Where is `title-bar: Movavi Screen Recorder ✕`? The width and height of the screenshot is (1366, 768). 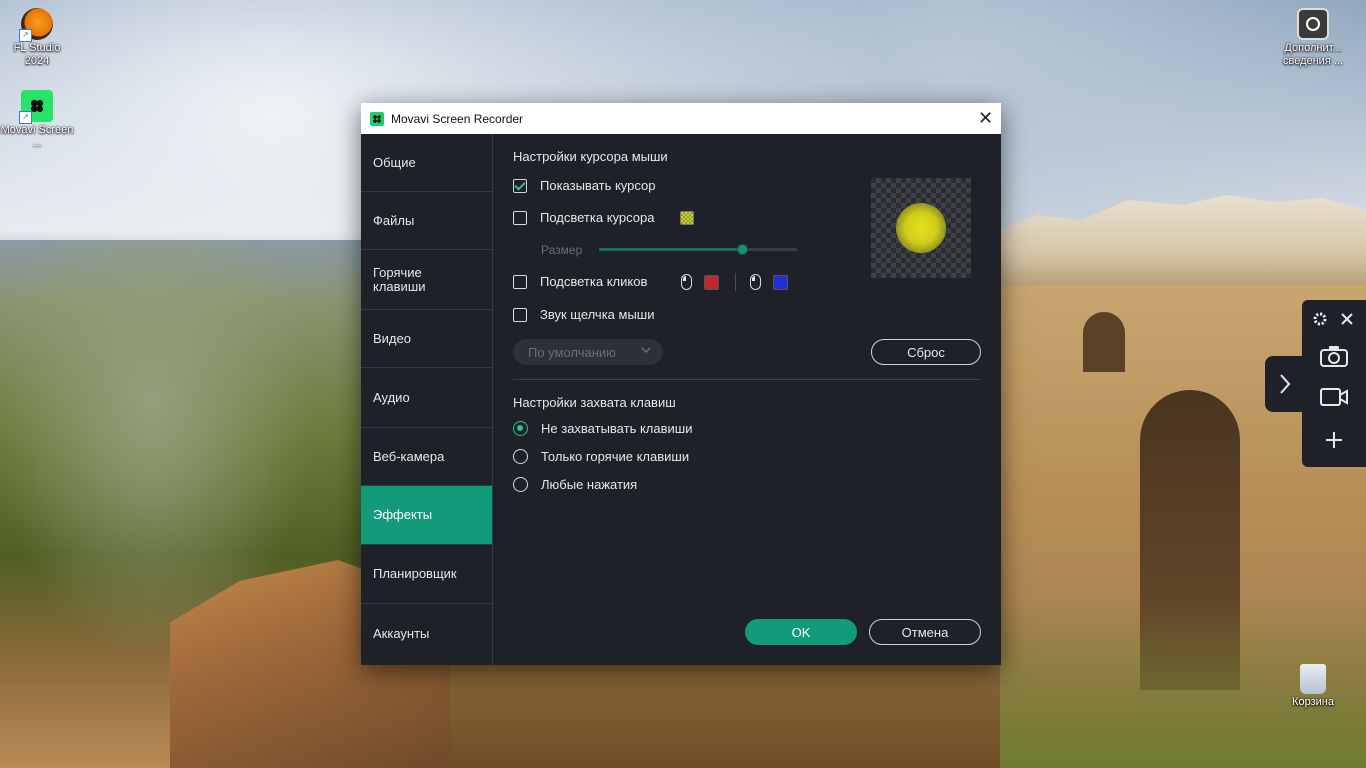
title-bar: Movavi Screen Recorder ✕ is located at coordinates (681, 118).